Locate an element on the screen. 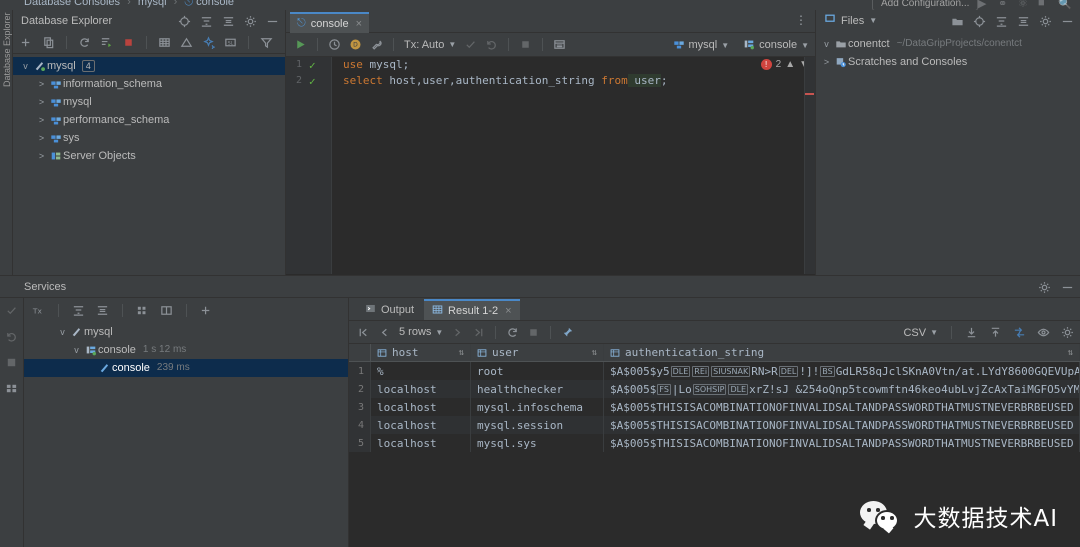  export-down-icon is located at coordinates (971, 332).